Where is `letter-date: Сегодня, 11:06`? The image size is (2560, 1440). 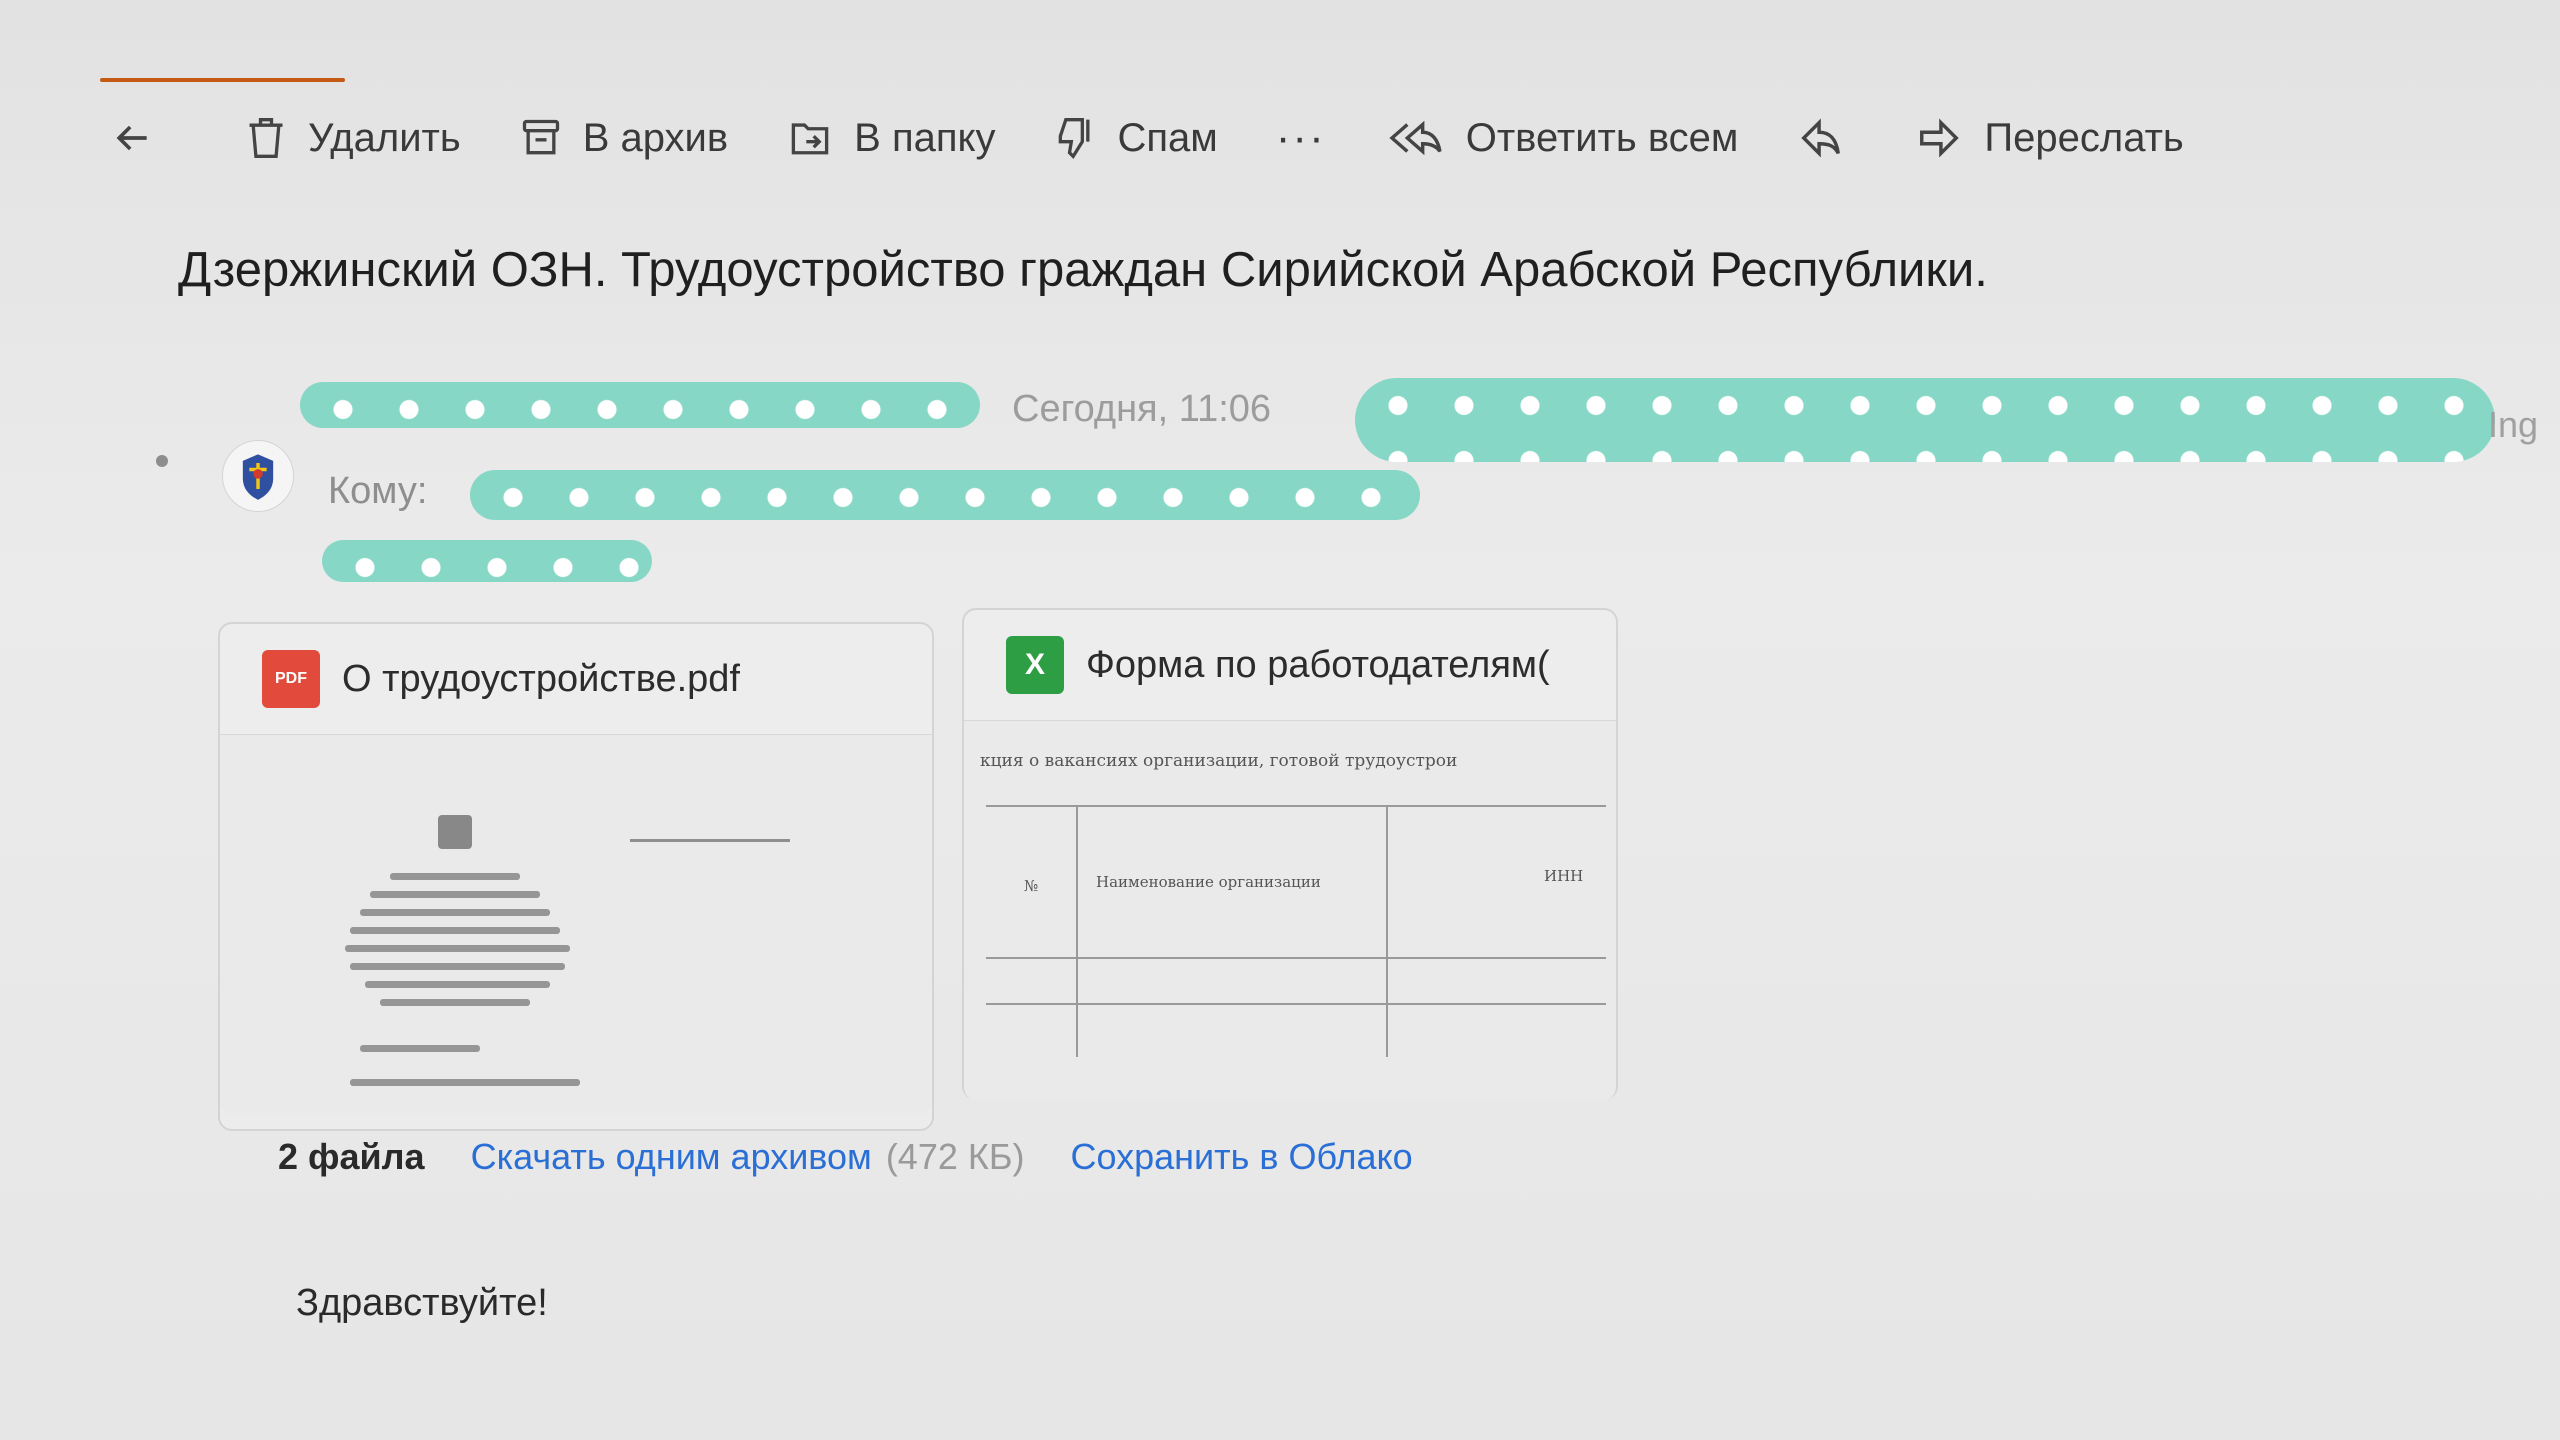 letter-date: Сегодня, 11:06 is located at coordinates (1142, 409).